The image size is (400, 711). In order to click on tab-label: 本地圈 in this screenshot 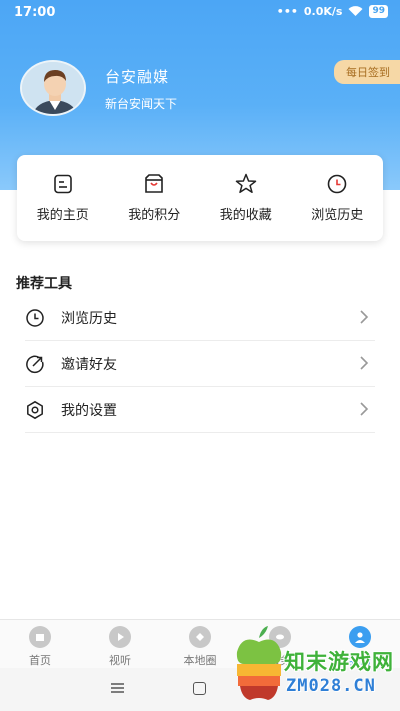, I will do `click(200, 660)`.